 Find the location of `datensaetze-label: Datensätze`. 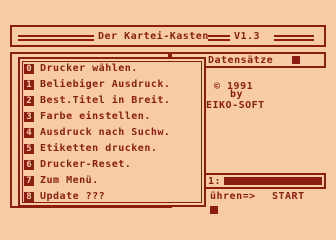

datensaetze-label: Datensätze is located at coordinates (241, 60).